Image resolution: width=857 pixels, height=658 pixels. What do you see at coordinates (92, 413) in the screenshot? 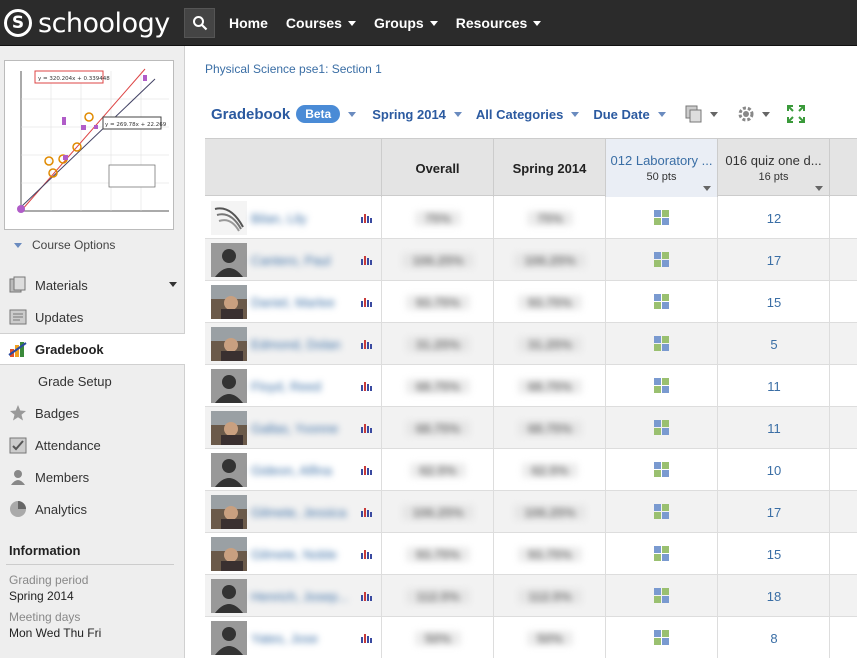
I see `sidebar-item-badges: Badges` at bounding box center [92, 413].